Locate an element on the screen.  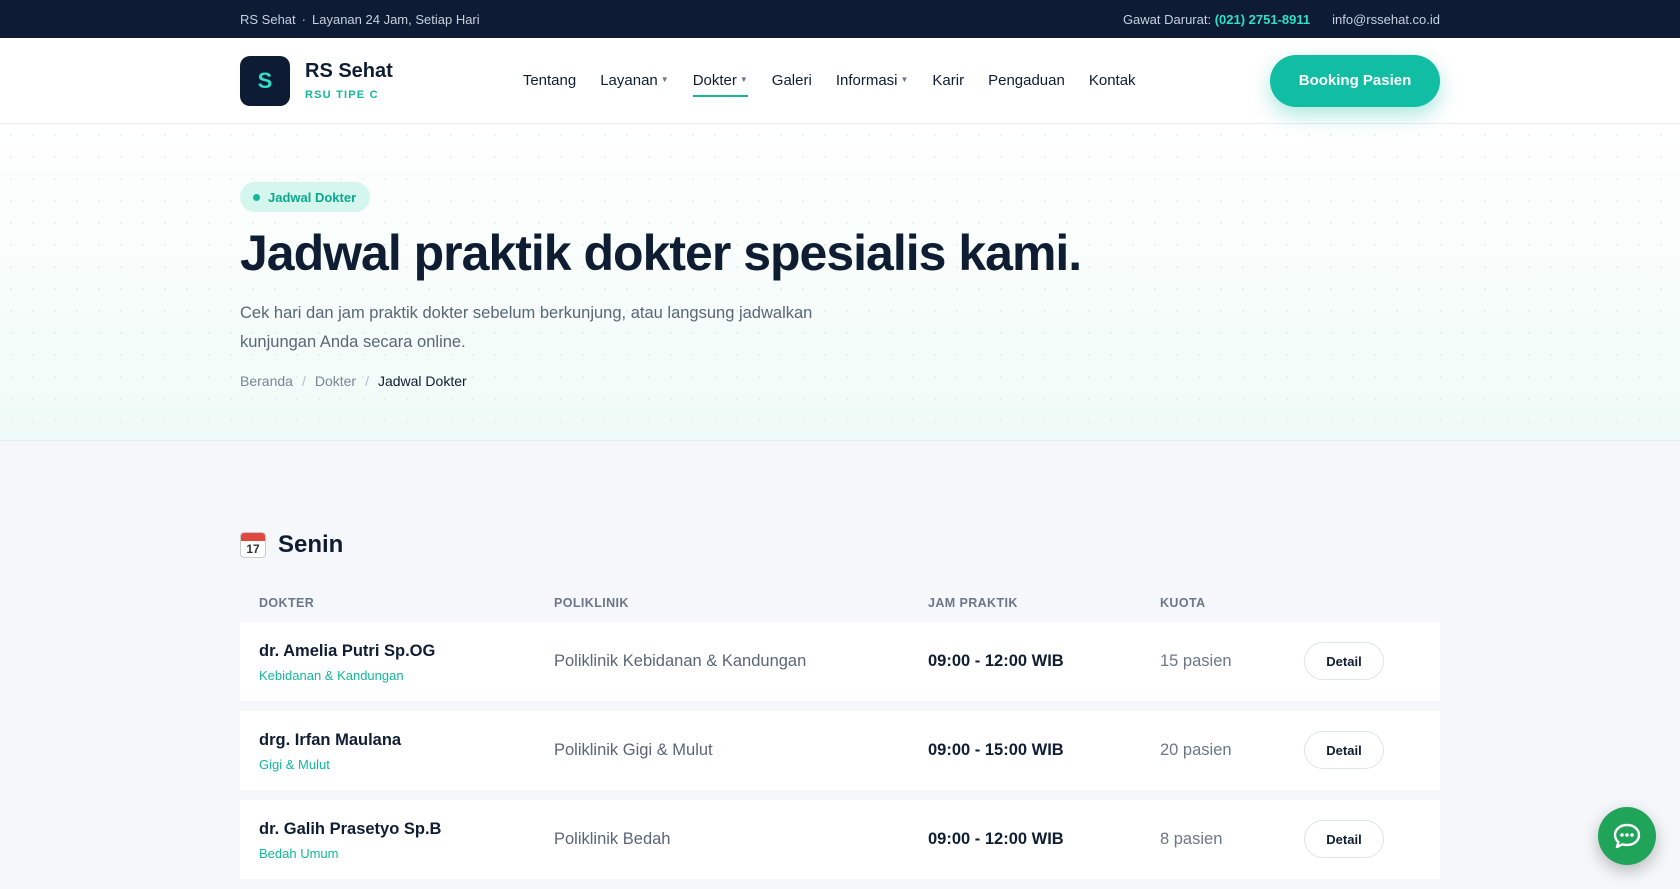
doctor-specialty: Bedah Umum is located at coordinates (299, 853).